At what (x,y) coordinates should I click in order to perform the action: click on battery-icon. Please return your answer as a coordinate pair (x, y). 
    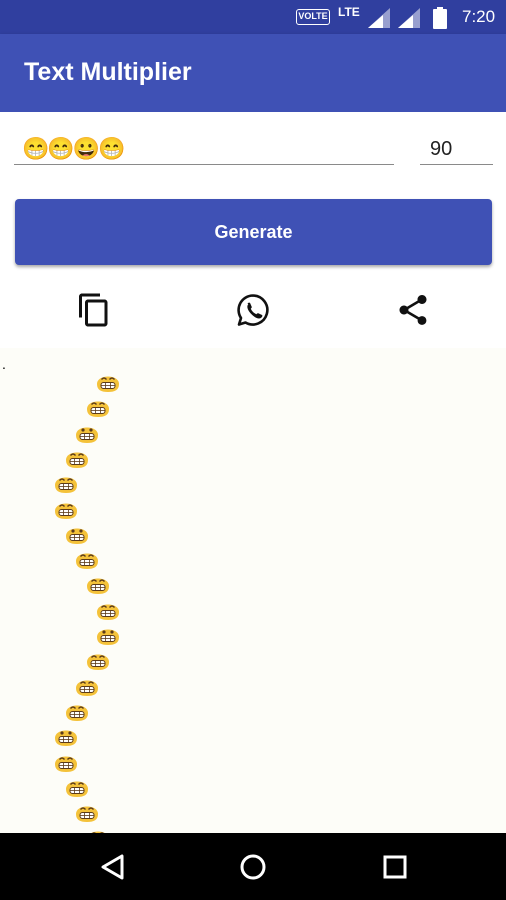
    Looking at the image, I should click on (440, 18).